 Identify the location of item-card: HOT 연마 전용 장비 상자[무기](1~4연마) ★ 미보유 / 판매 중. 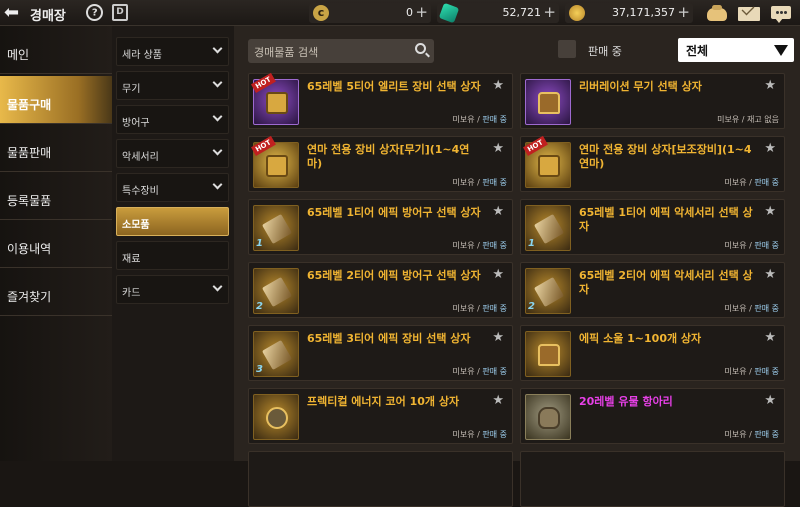
(380, 164).